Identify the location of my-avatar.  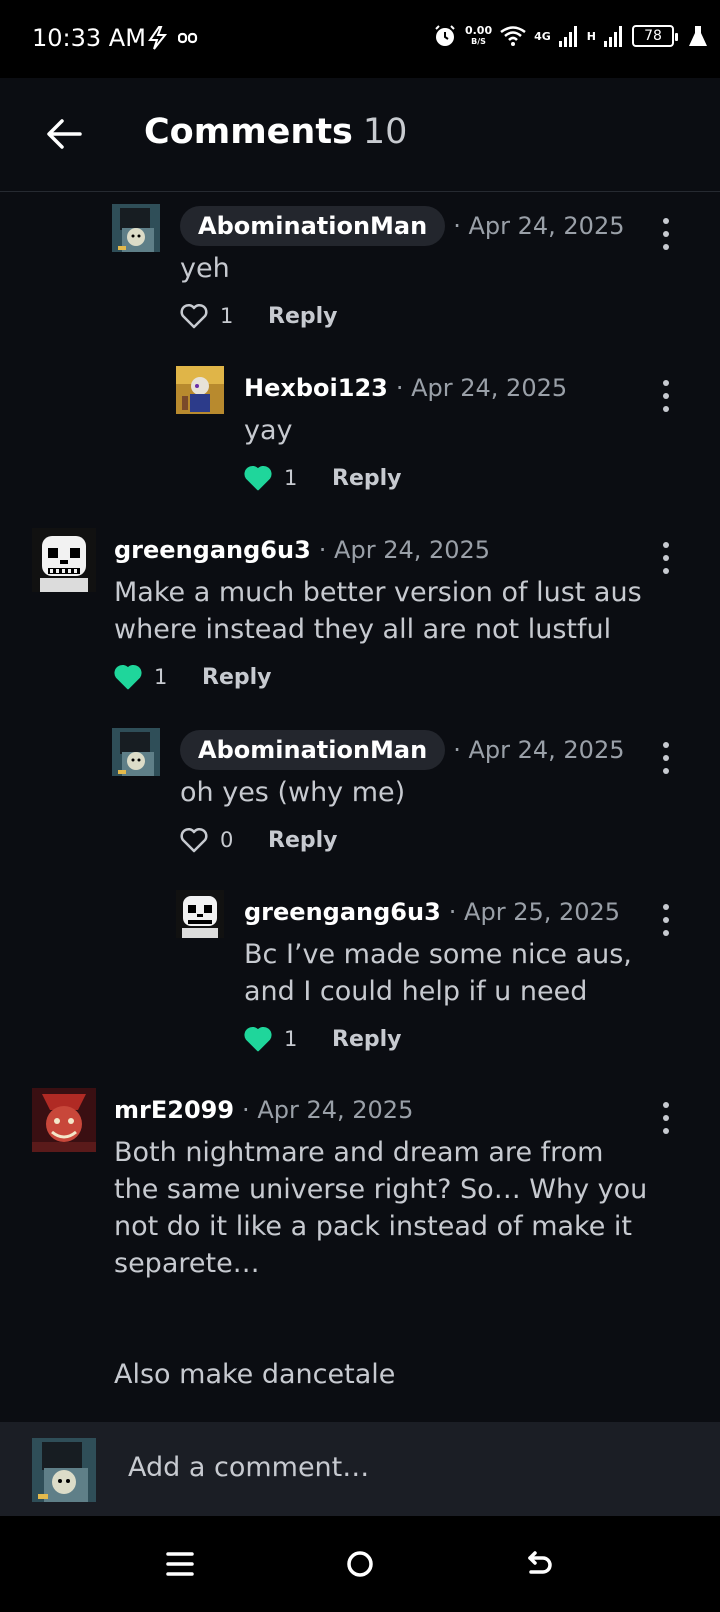
(64, 1470).